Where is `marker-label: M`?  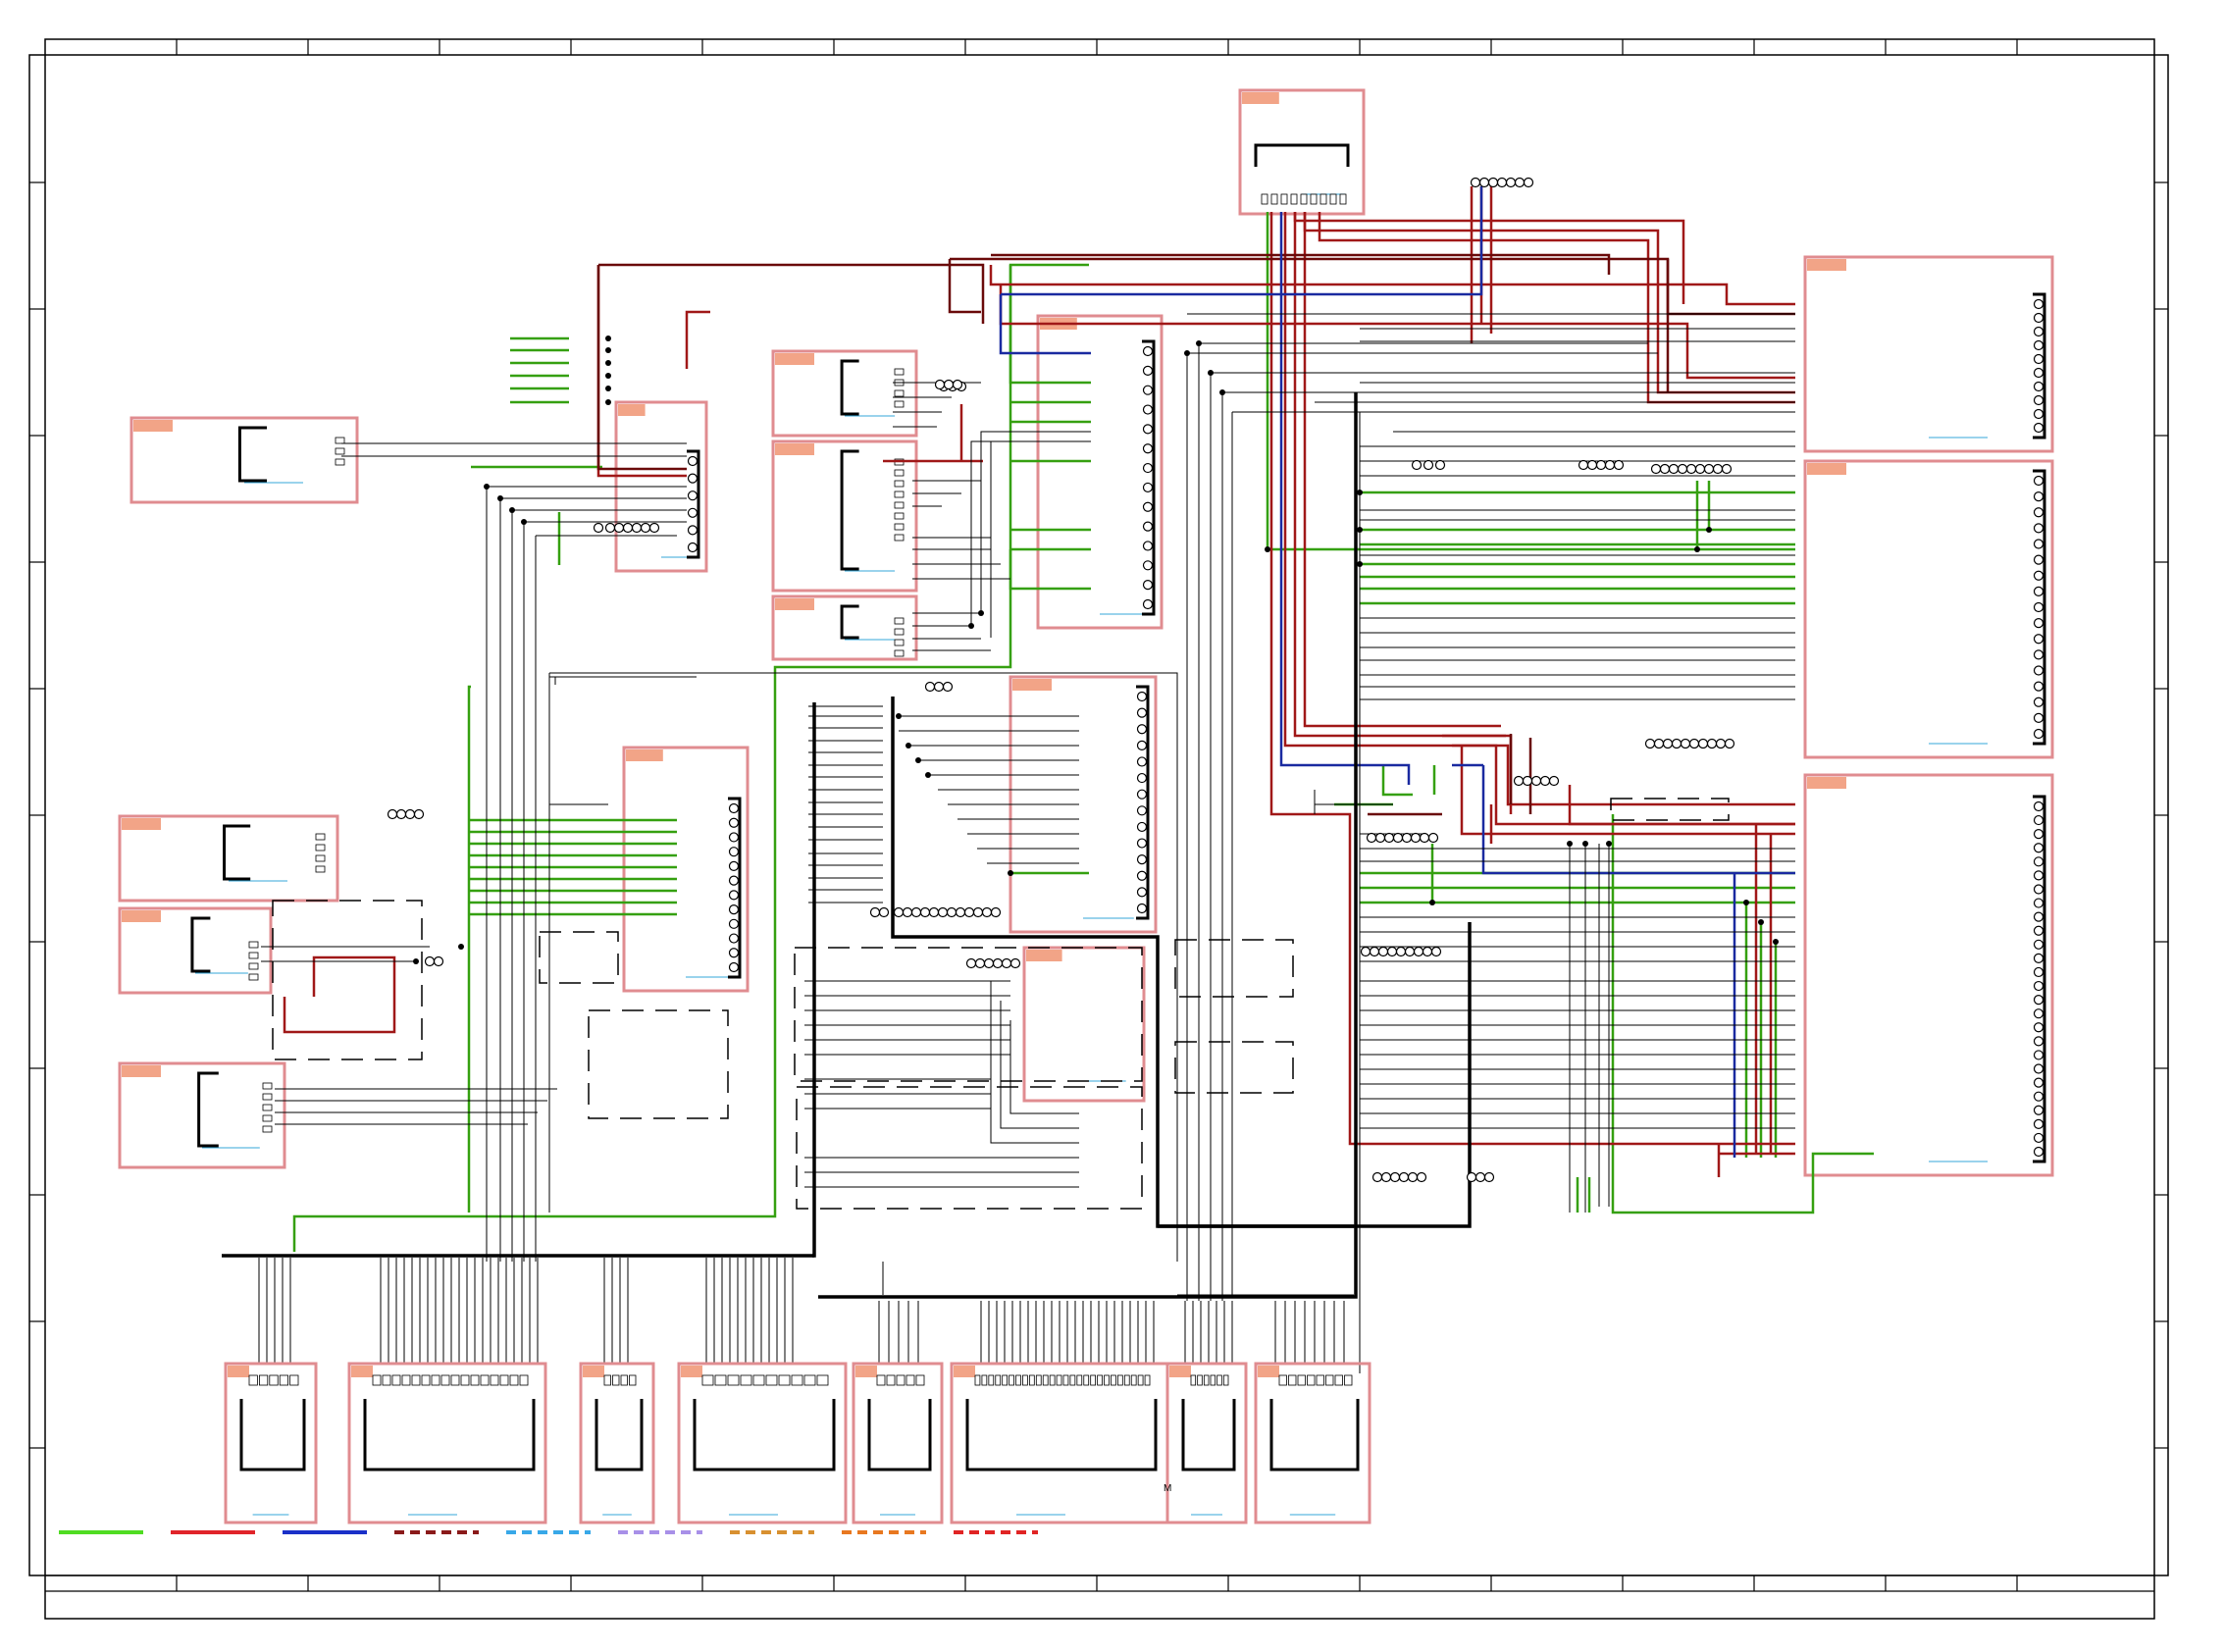
marker-label: M is located at coordinates (1167, 1489).